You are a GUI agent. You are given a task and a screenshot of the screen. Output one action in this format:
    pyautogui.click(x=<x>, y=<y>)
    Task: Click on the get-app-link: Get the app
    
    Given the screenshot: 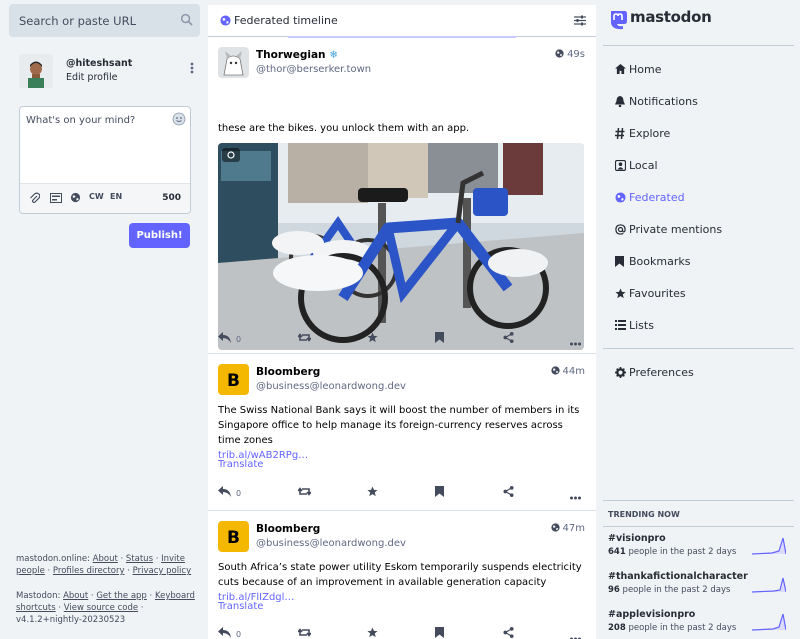 What is the action you would take?
    pyautogui.click(x=121, y=596)
    